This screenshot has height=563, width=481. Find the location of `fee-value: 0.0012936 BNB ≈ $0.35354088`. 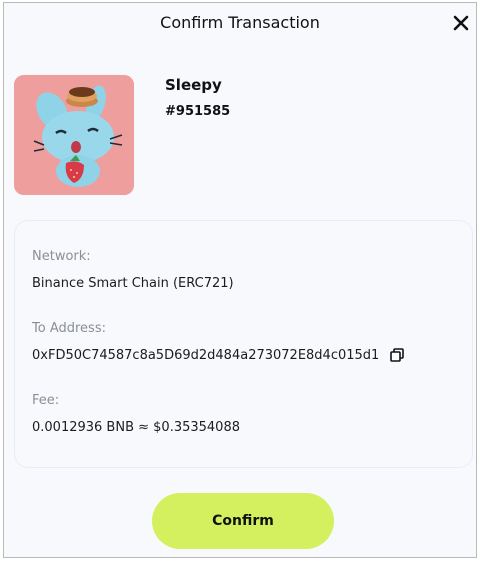

fee-value: 0.0012936 BNB ≈ $0.35354088 is located at coordinates (136, 427).